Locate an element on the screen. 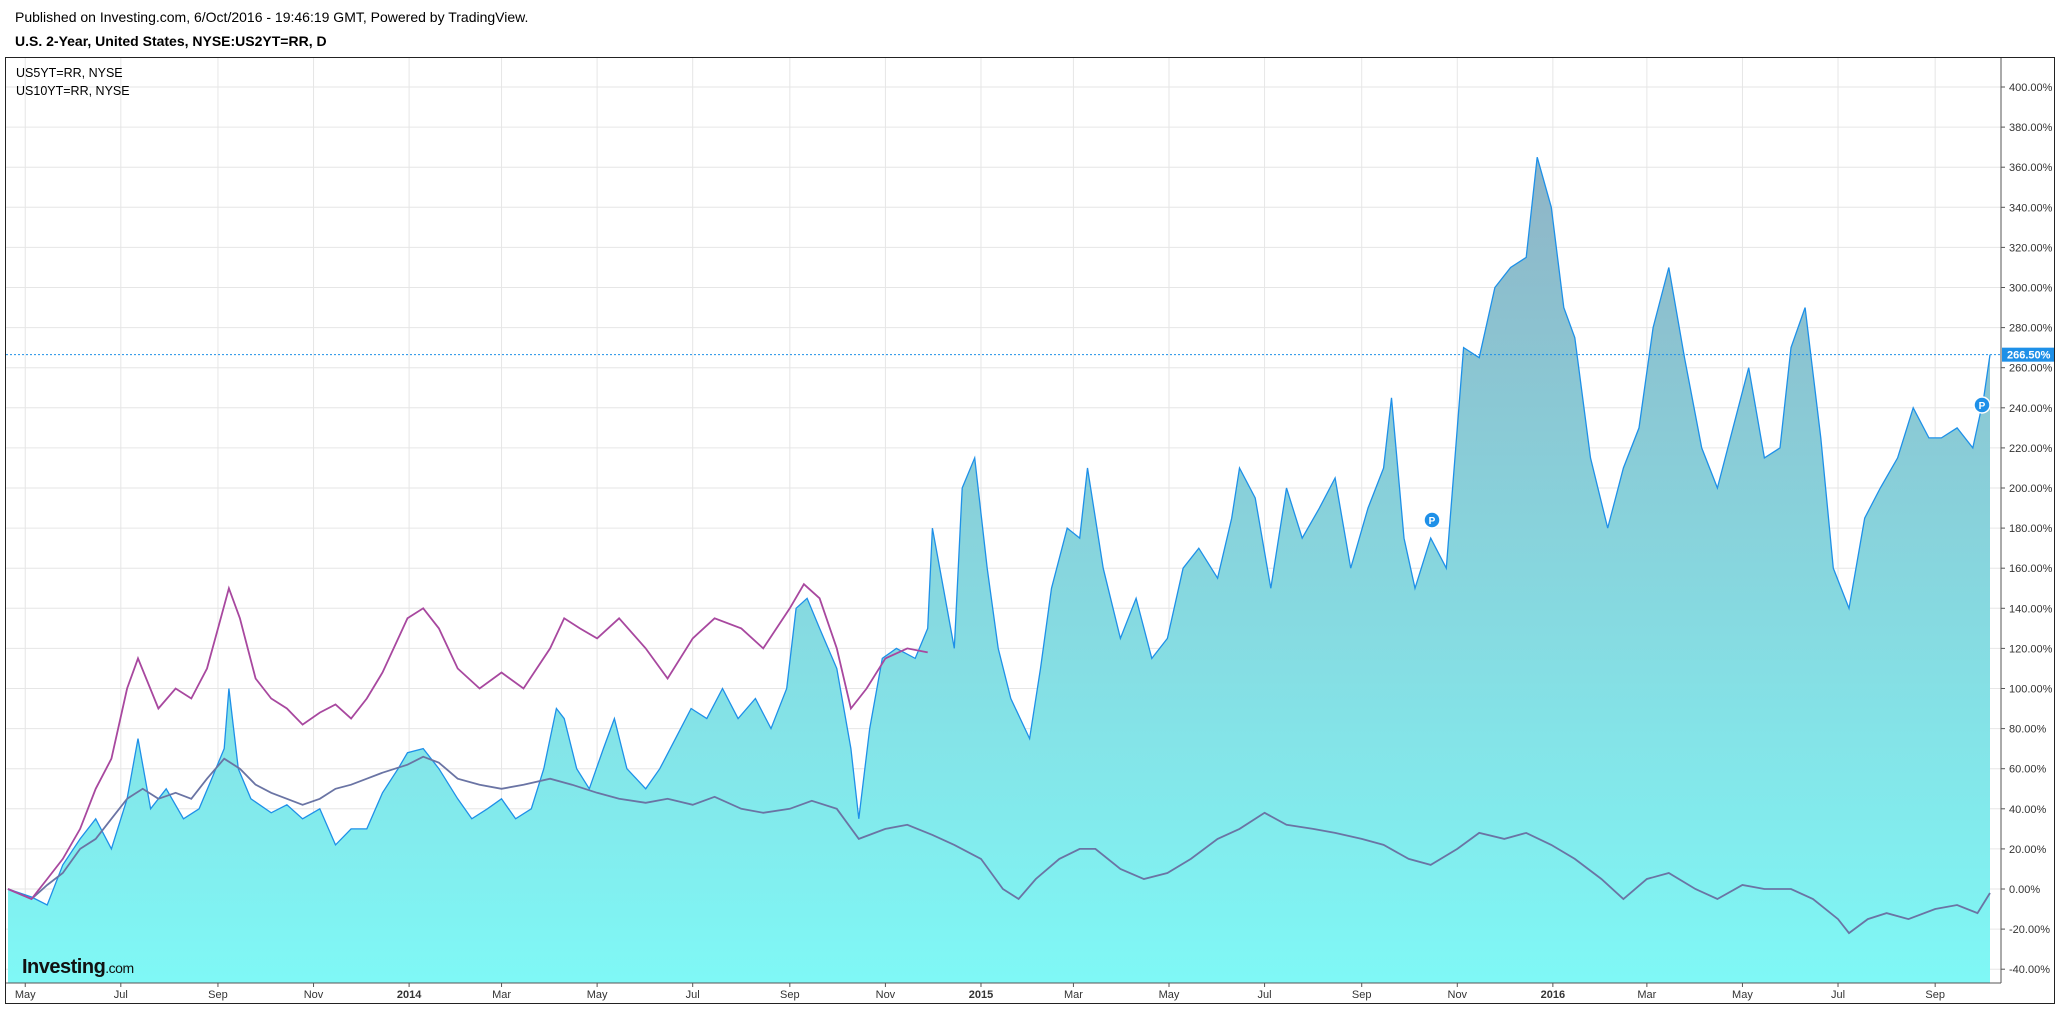  y-tick-label: 0.00% is located at coordinates (2024, 890).